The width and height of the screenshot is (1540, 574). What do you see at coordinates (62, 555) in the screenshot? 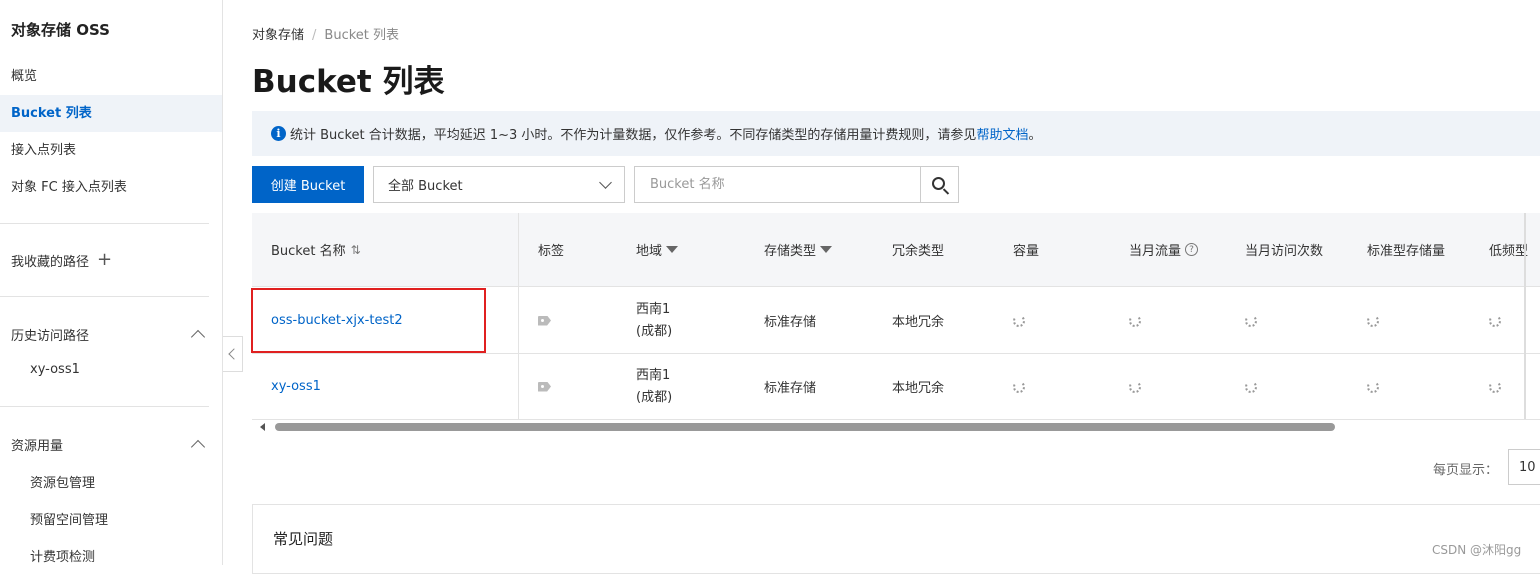
I see `resource-item-billing-check: 计费项检测` at bounding box center [62, 555].